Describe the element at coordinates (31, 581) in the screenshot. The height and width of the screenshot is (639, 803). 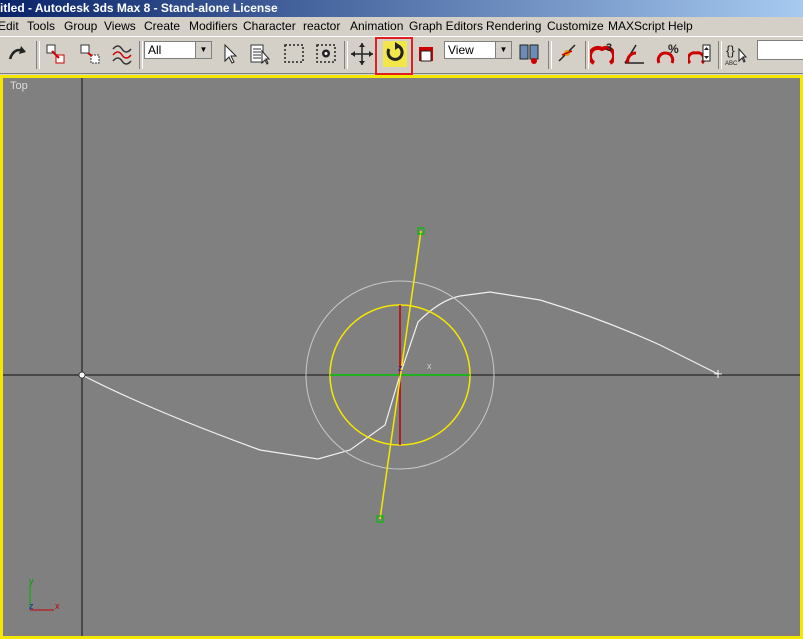
I see `tripod-y-label: y` at that location.